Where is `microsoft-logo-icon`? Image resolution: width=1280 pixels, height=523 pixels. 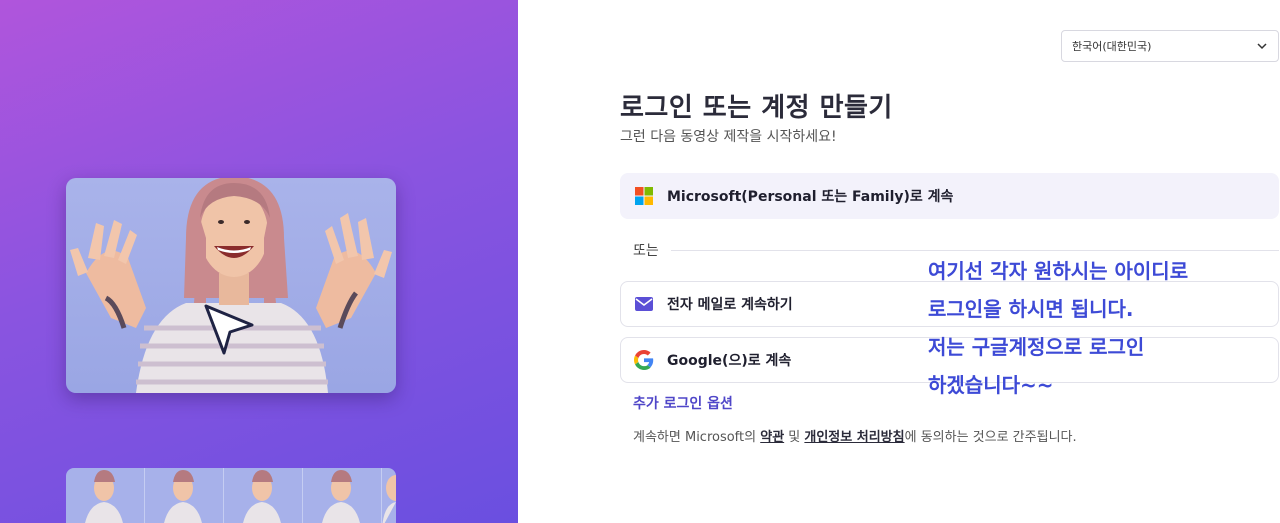 microsoft-logo-icon is located at coordinates (644, 196).